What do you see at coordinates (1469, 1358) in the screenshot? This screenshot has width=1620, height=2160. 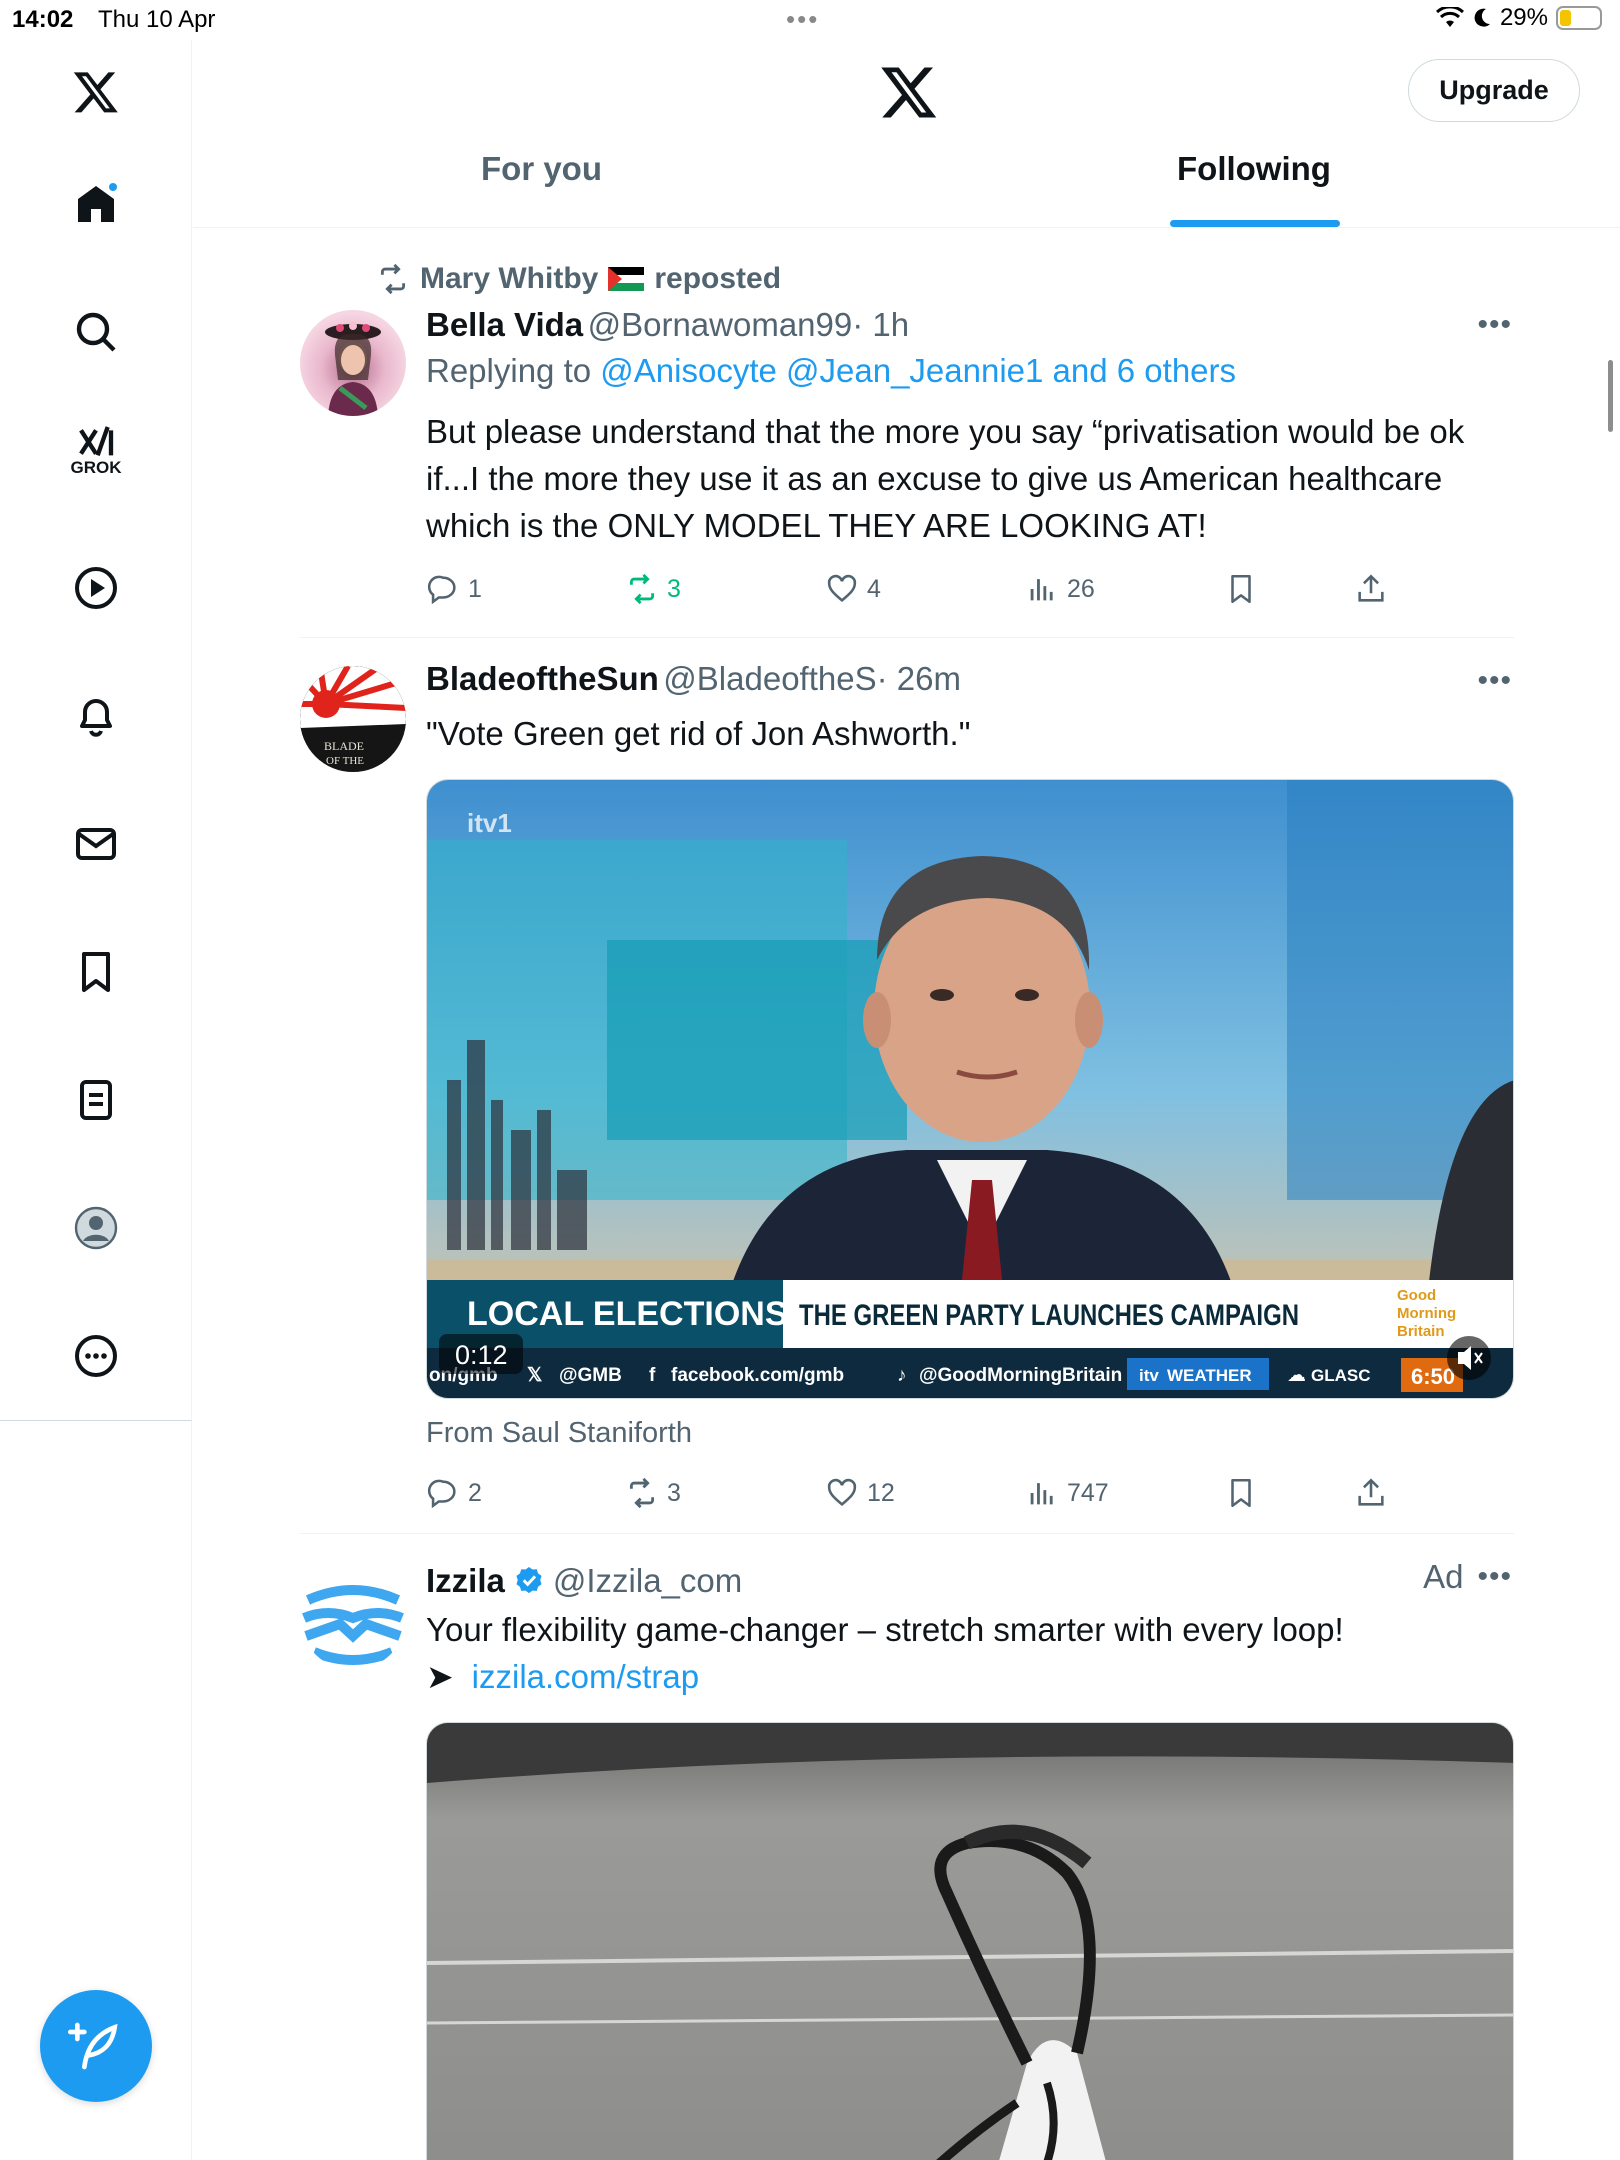 I see `mute-icon` at bounding box center [1469, 1358].